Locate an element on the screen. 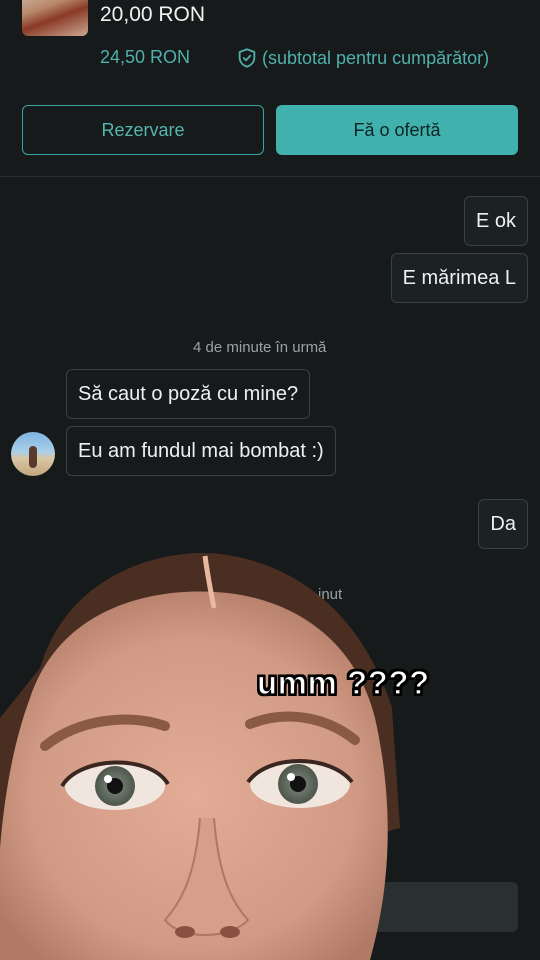 This screenshot has width=540, height=960. outgoing-message: E ok is located at coordinates (495, 221).